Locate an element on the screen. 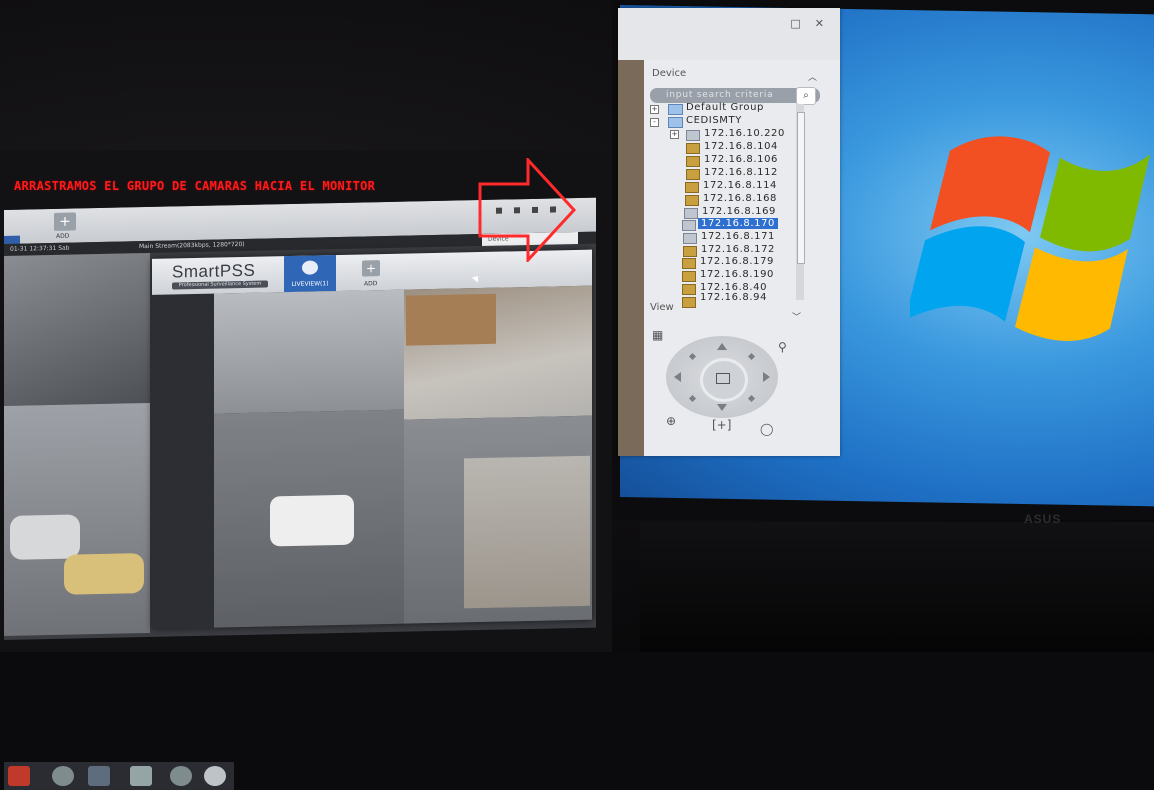 This screenshot has width=1154, height=790. tree-node-camera: 172.16.8.94 is located at coordinates (733, 297).